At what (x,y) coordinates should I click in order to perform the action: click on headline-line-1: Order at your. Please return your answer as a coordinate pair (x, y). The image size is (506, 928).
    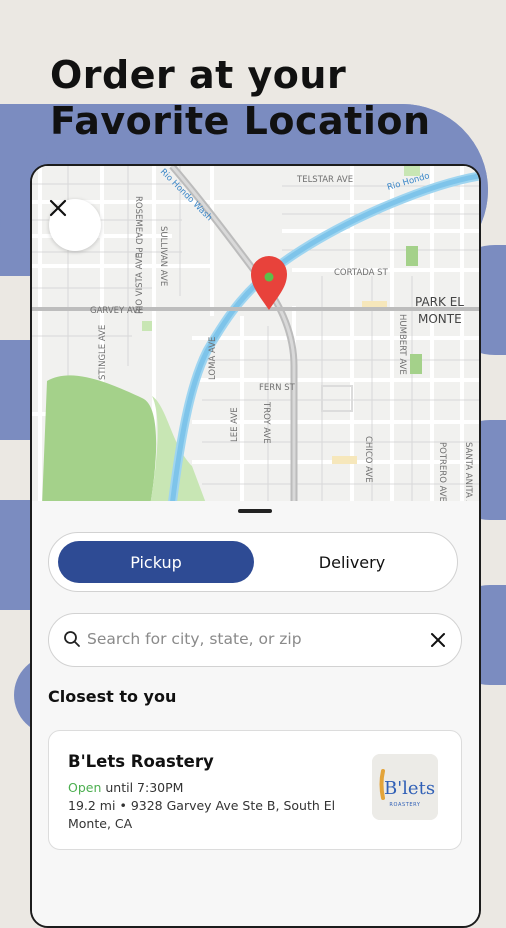
    Looking at the image, I should click on (198, 75).